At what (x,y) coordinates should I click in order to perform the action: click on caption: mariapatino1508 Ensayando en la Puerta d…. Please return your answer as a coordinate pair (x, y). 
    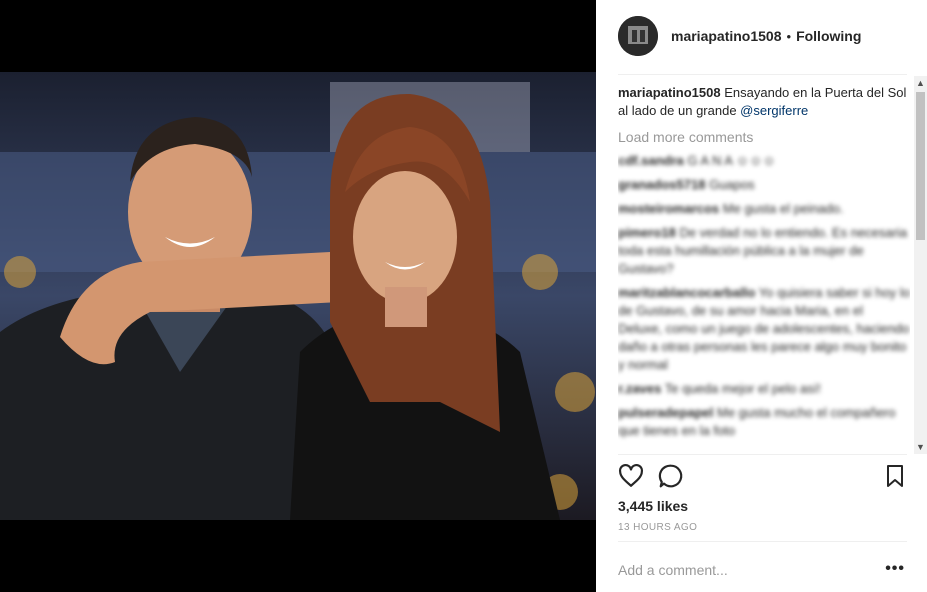
    Looking at the image, I should click on (764, 102).